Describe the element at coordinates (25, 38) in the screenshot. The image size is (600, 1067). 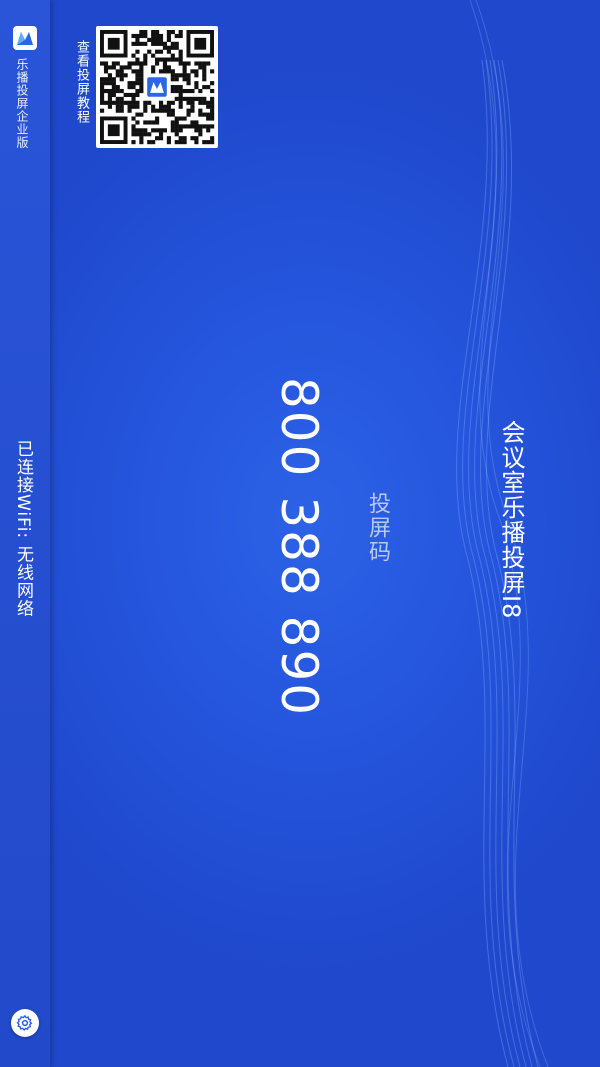
I see `lebo-logo-icon` at that location.